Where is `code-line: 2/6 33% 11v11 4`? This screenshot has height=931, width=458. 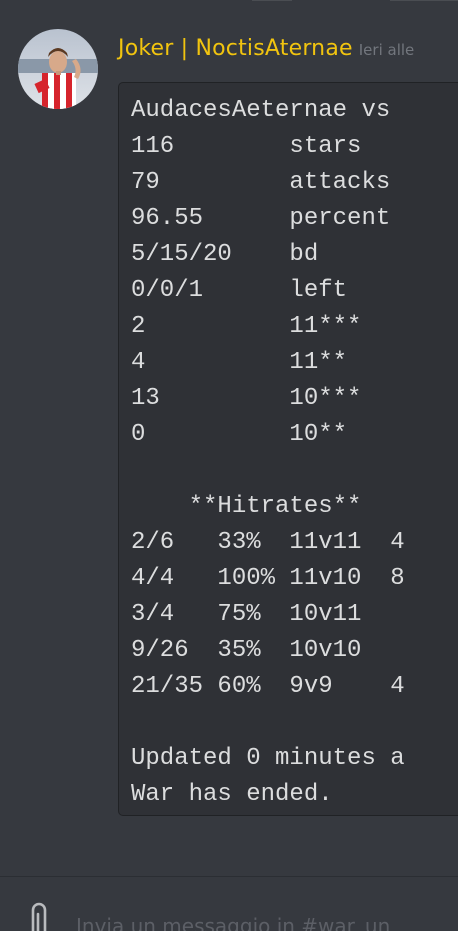 code-line: 2/6 33% 11v11 4 is located at coordinates (268, 542).